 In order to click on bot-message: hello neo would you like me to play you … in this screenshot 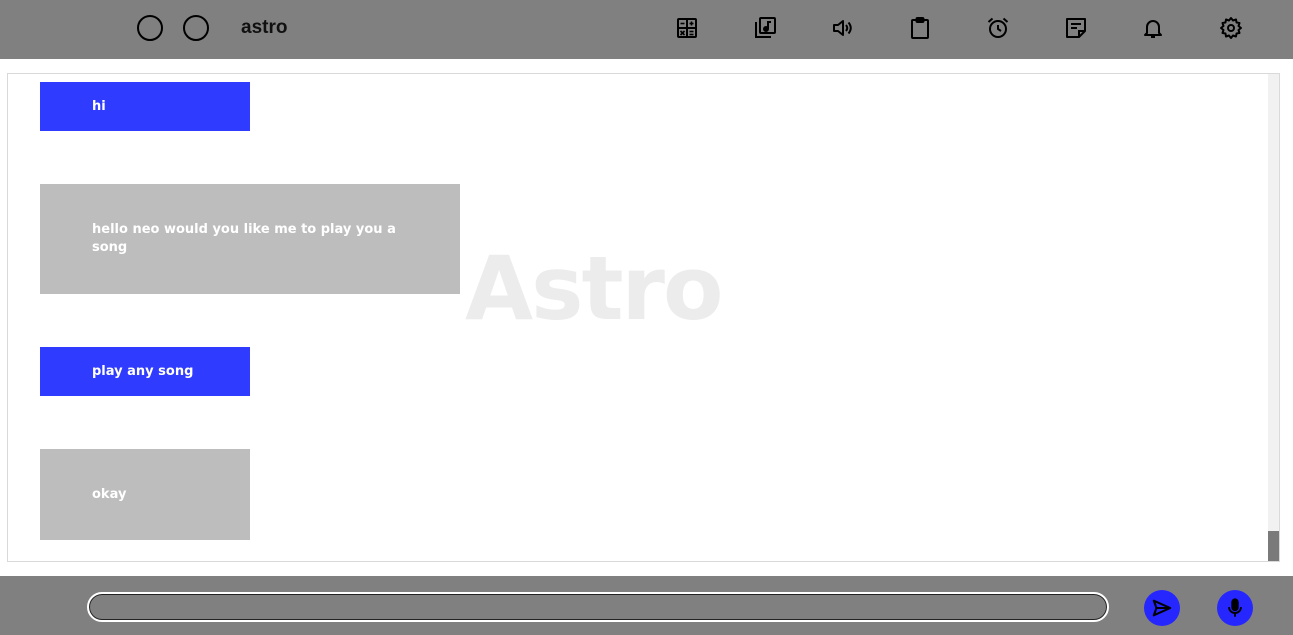, I will do `click(250, 239)`.